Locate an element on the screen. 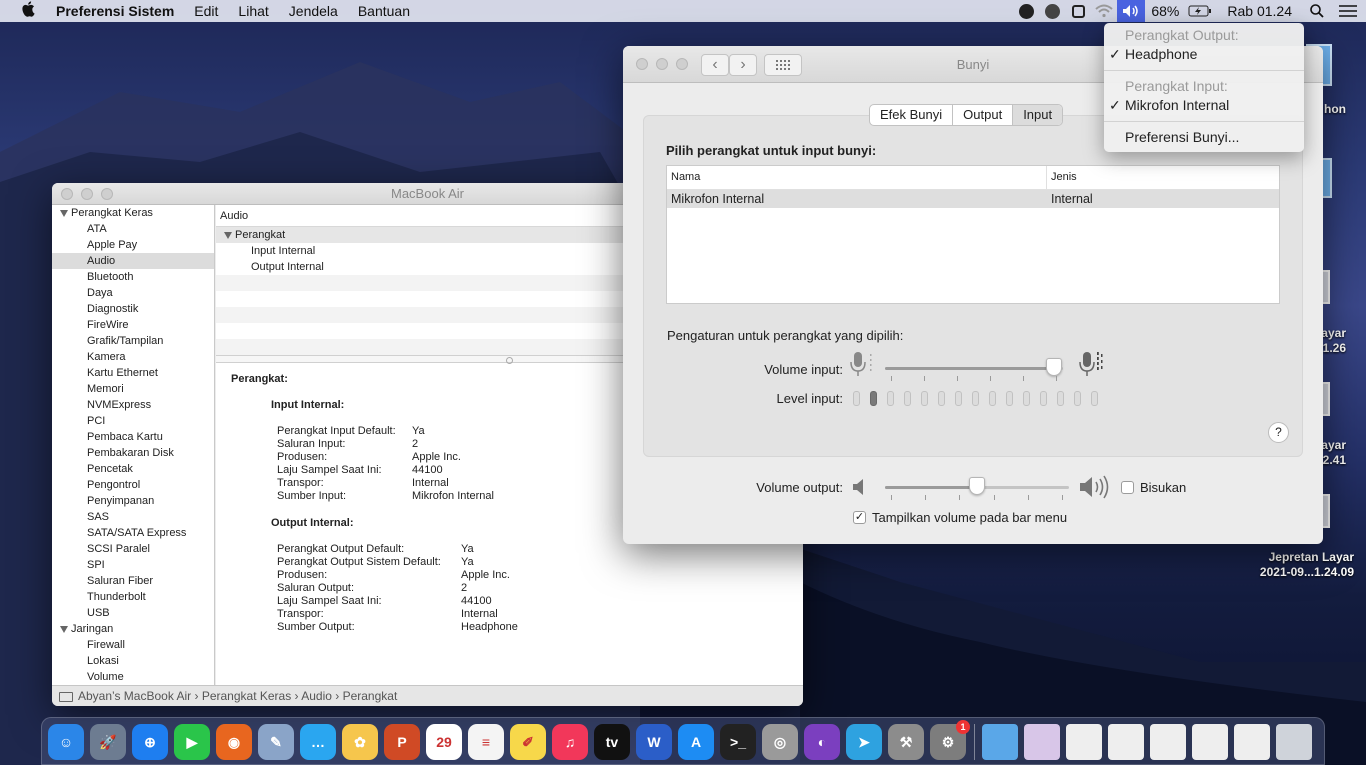 The height and width of the screenshot is (765, 1366). screen-icon is located at coordinates (1078, 11).